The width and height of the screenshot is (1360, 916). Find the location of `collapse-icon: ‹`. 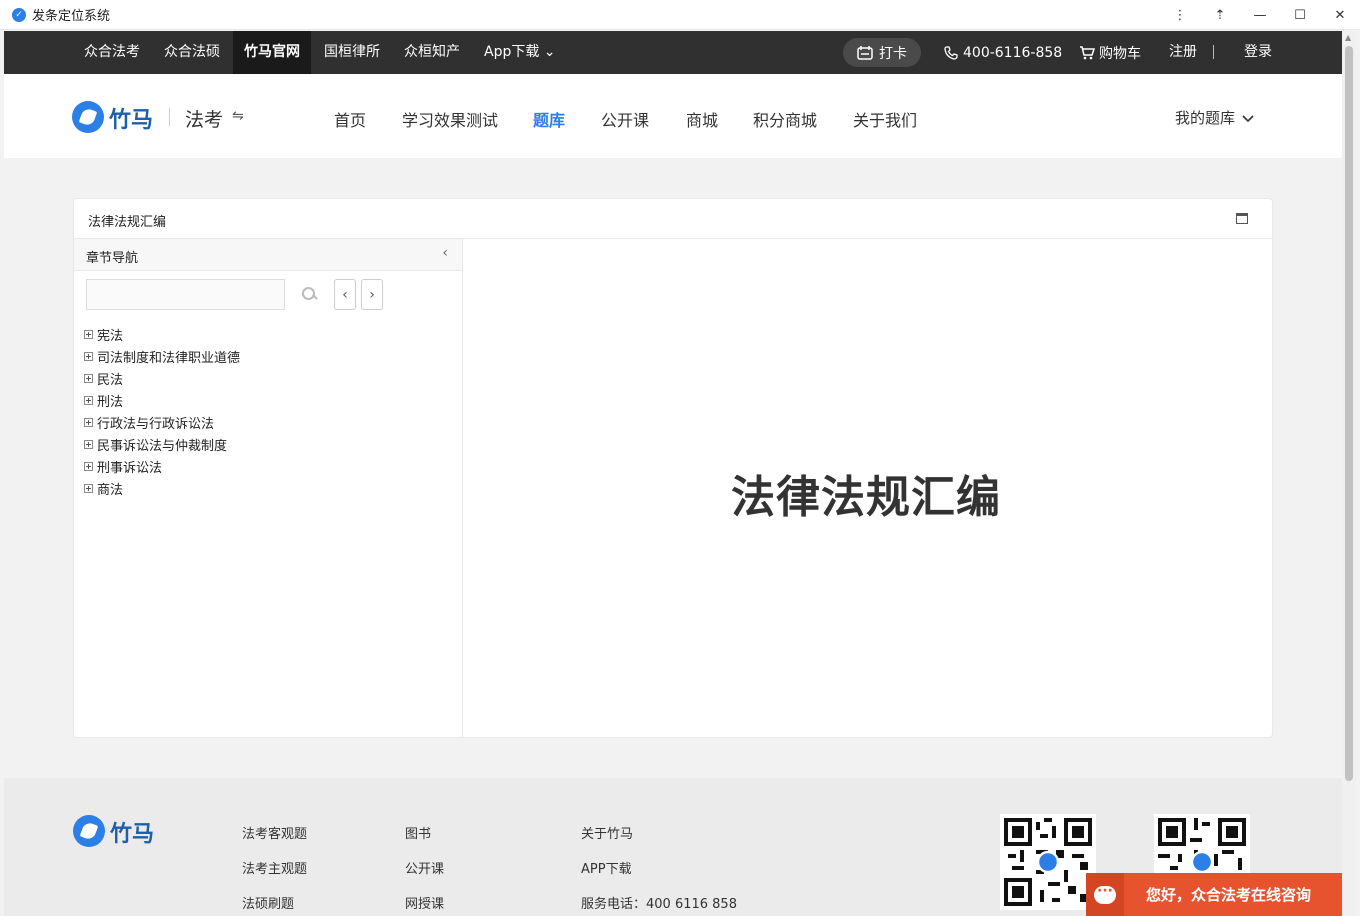

collapse-icon: ‹ is located at coordinates (445, 253).